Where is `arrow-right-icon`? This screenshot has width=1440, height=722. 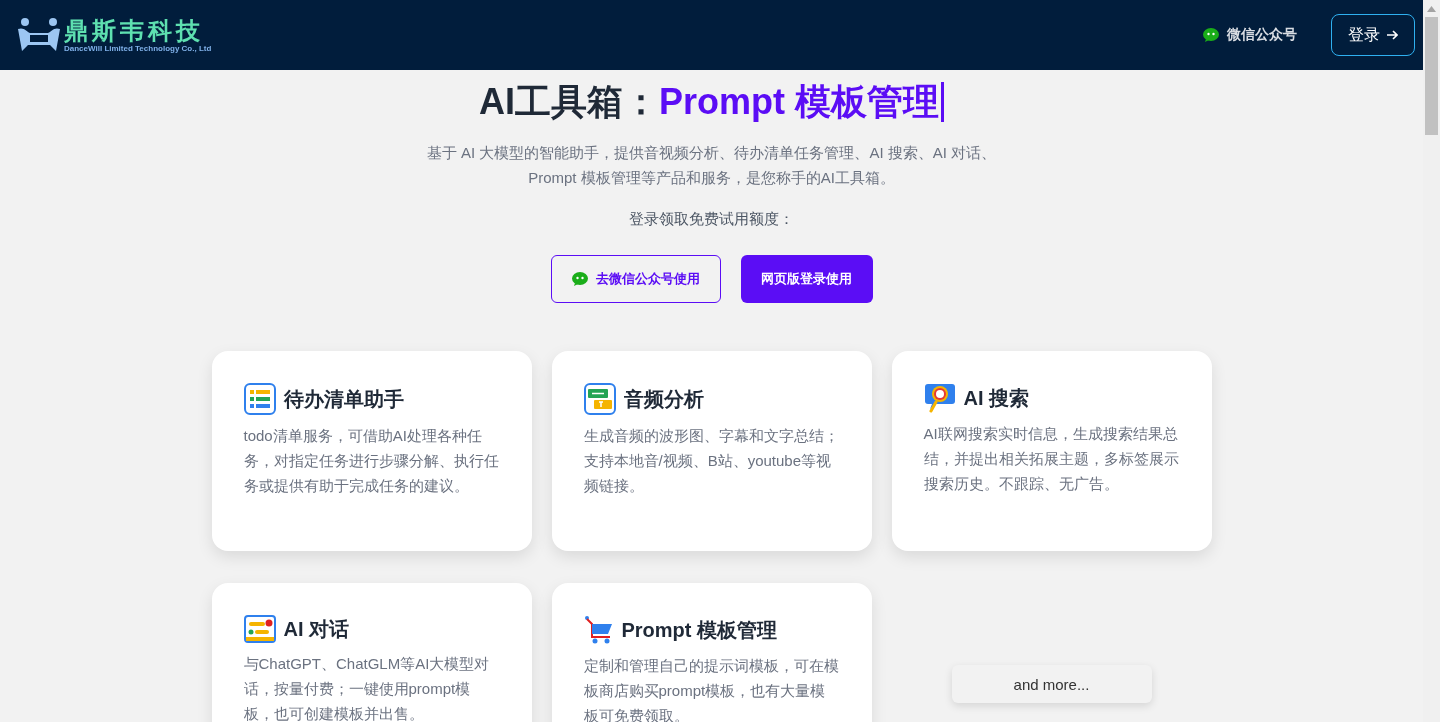 arrow-right-icon is located at coordinates (1392, 35).